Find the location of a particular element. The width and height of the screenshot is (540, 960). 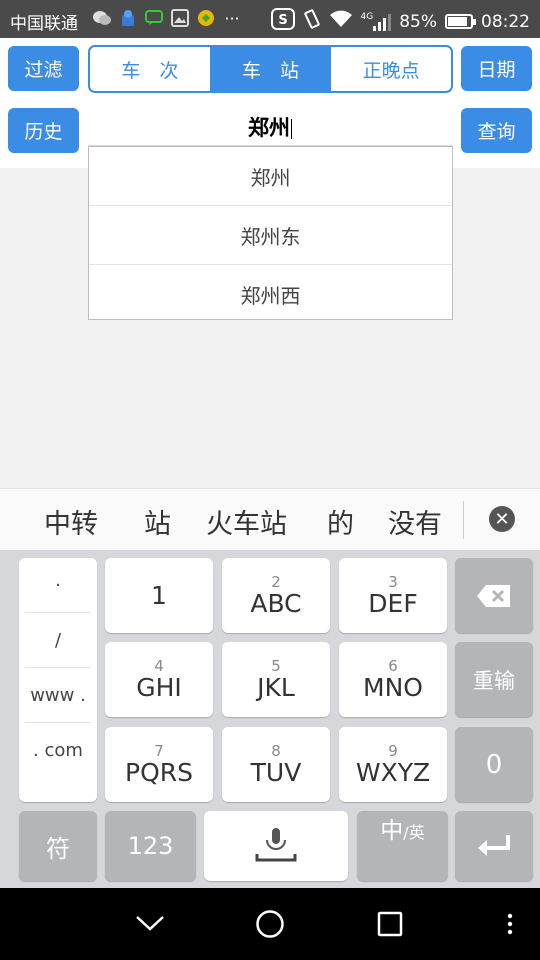

message-icon is located at coordinates (154, 18).